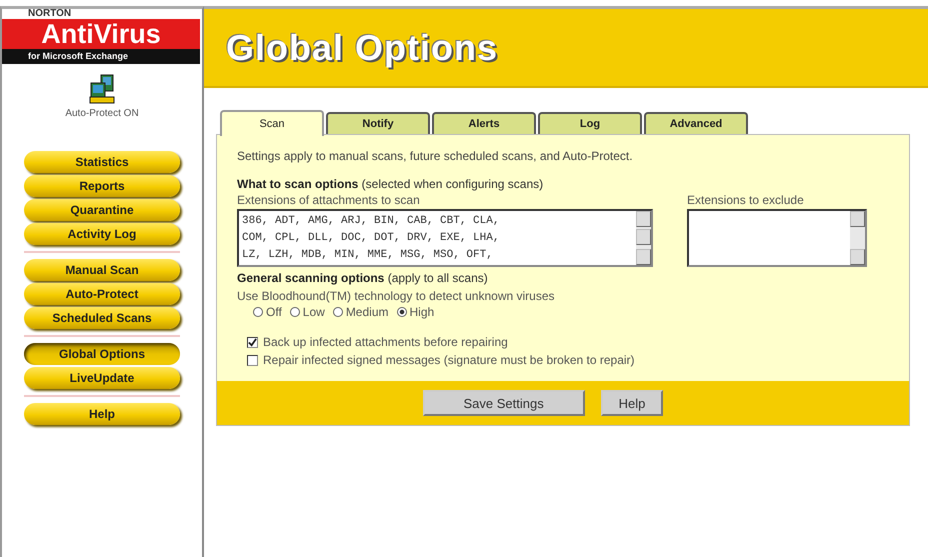 This screenshot has height=557, width=928. I want to click on product-name: AntiVirus, so click(101, 34).